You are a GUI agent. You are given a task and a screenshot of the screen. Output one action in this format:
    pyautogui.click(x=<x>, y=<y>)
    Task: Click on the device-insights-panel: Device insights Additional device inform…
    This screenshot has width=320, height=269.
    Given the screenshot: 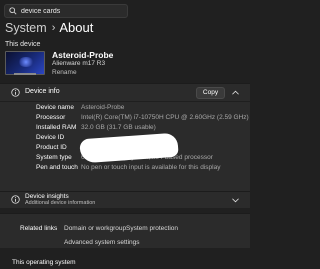 What is the action you would take?
    pyautogui.click(x=125, y=199)
    